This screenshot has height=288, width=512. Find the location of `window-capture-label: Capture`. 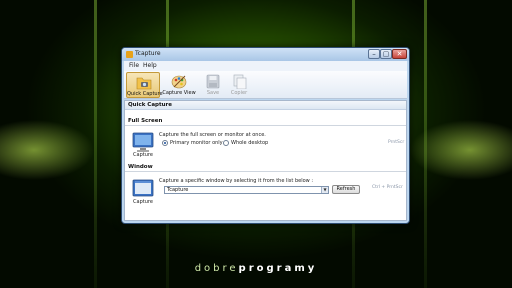

window-capture-label: Capture is located at coordinates (143, 202).